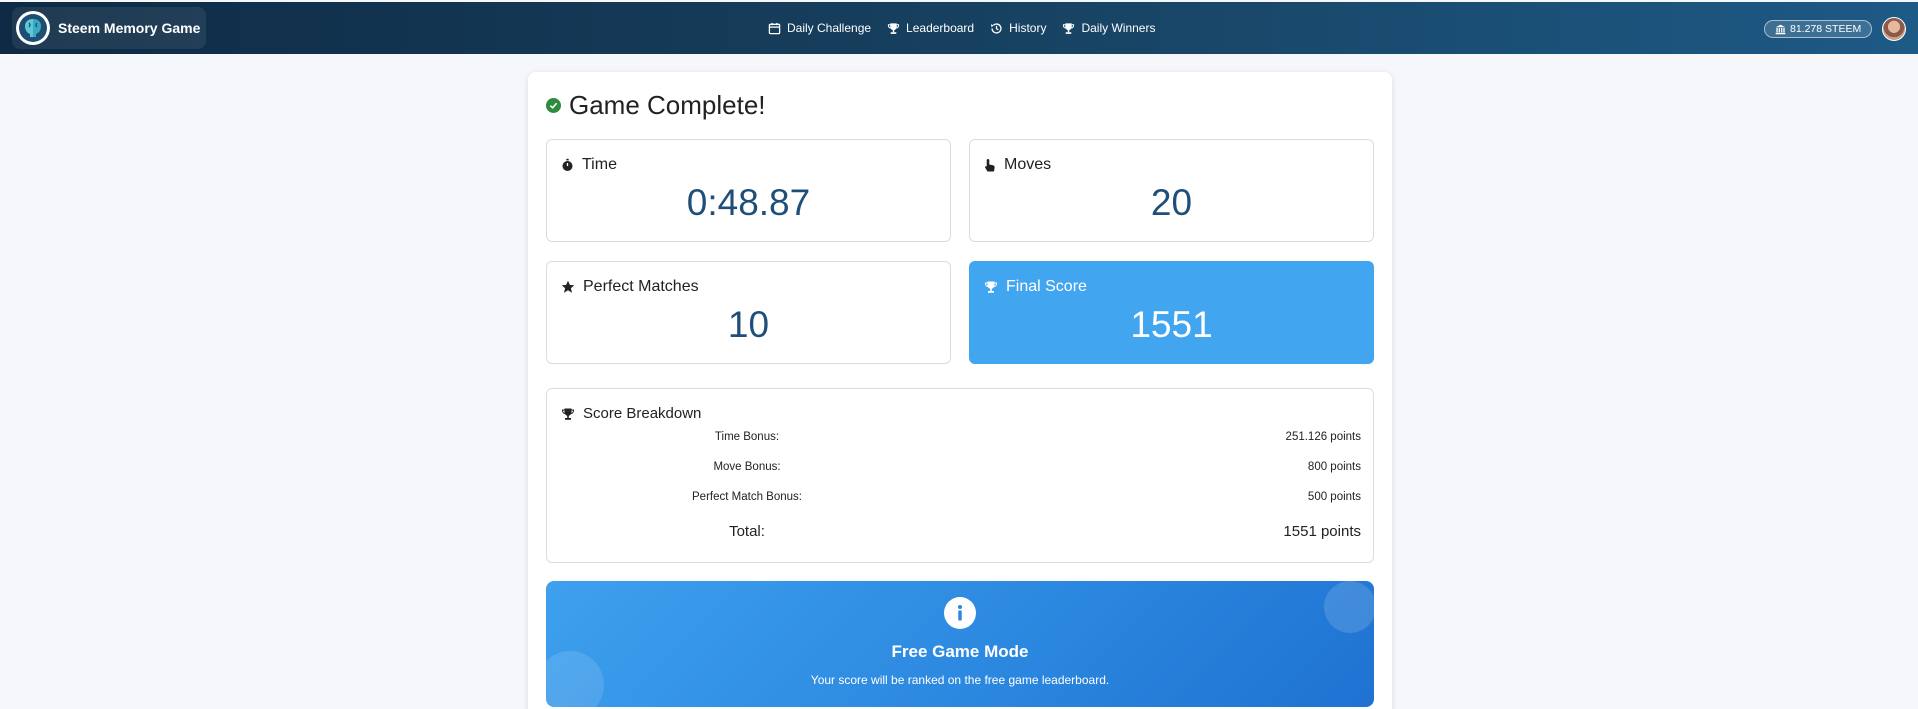 This screenshot has width=1918, height=709. I want to click on breakdown-header: Score Breakdown, so click(631, 413).